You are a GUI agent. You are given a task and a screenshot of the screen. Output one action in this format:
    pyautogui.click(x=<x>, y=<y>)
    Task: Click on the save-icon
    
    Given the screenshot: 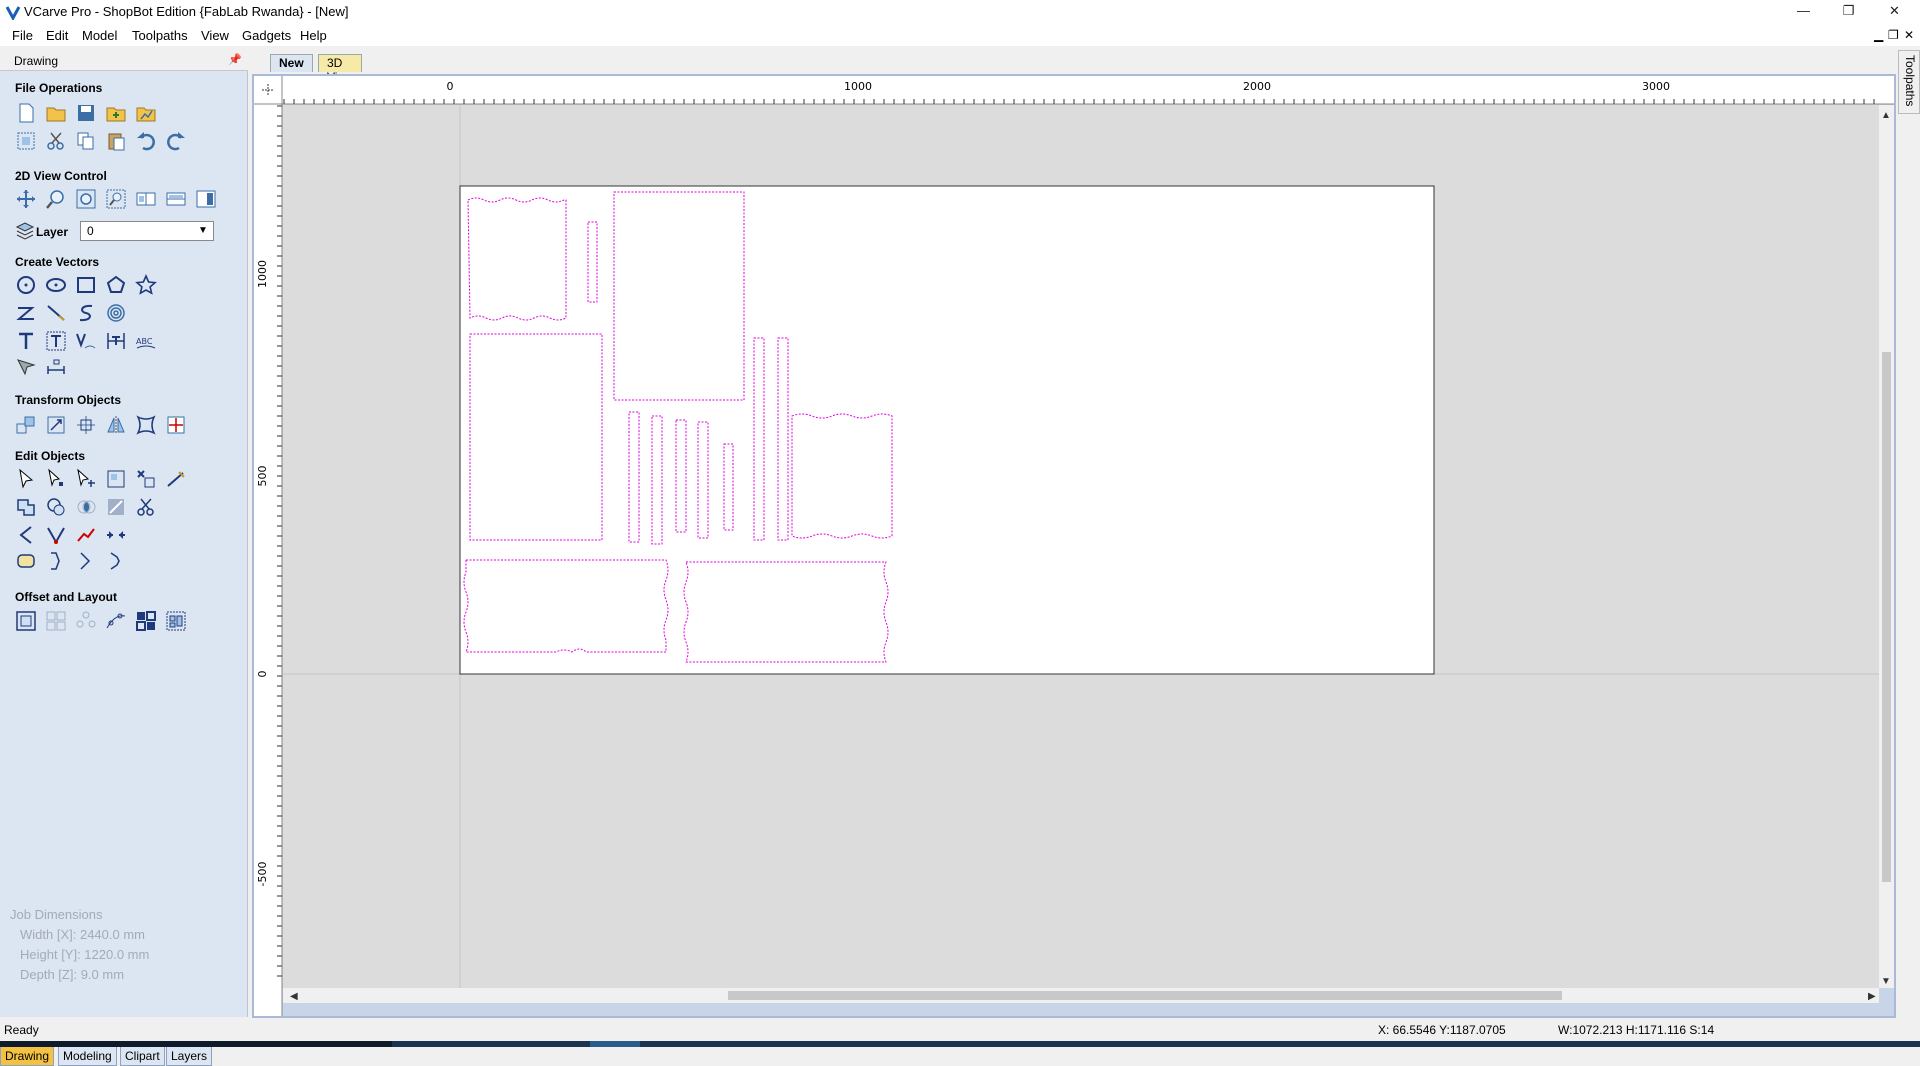 What is the action you would take?
    pyautogui.click(x=86, y=113)
    